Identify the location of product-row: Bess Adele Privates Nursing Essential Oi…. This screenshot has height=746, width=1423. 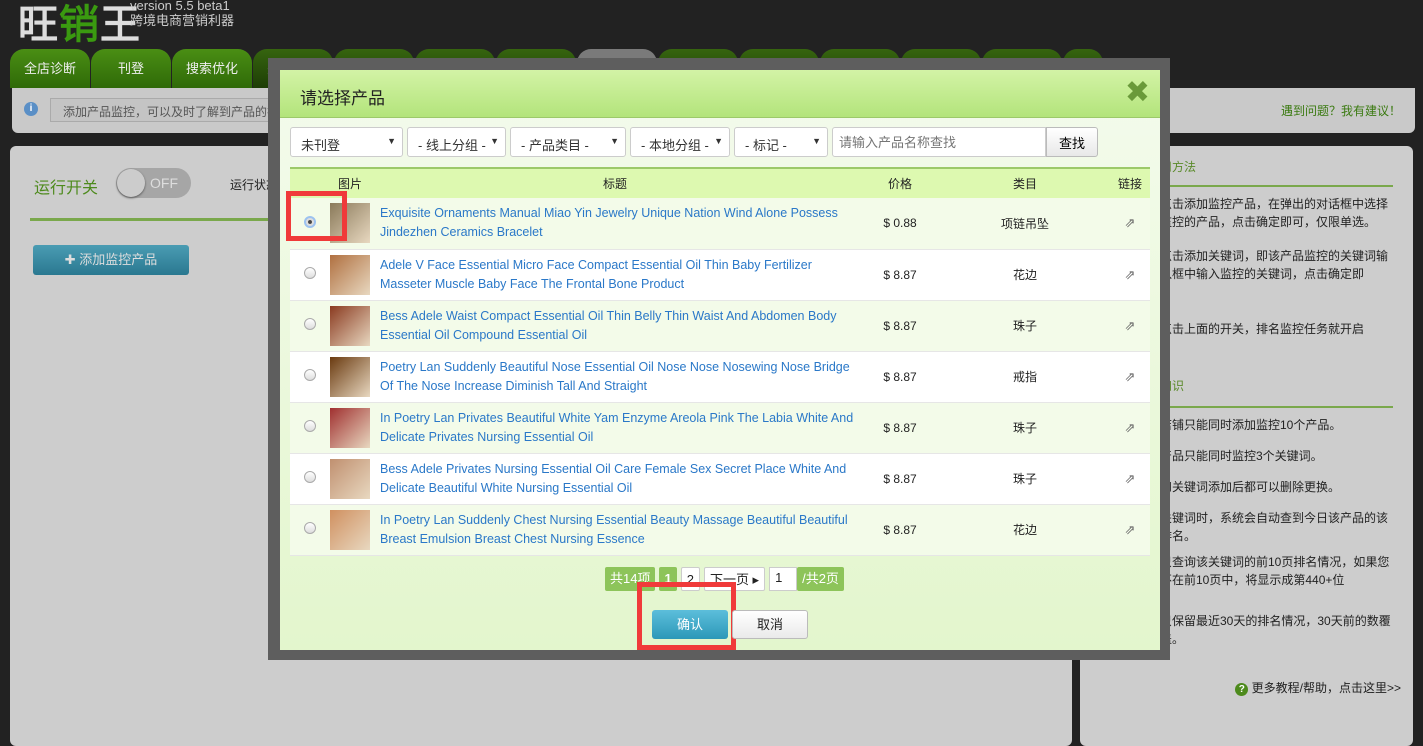
(720, 479).